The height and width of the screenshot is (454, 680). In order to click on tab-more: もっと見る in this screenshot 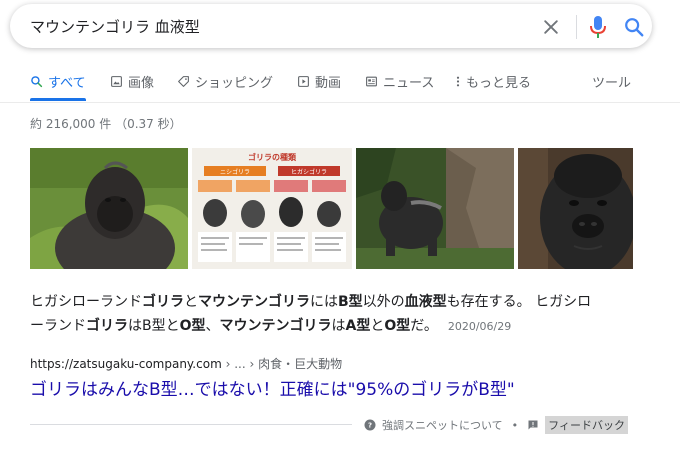, I will do `click(493, 81)`.